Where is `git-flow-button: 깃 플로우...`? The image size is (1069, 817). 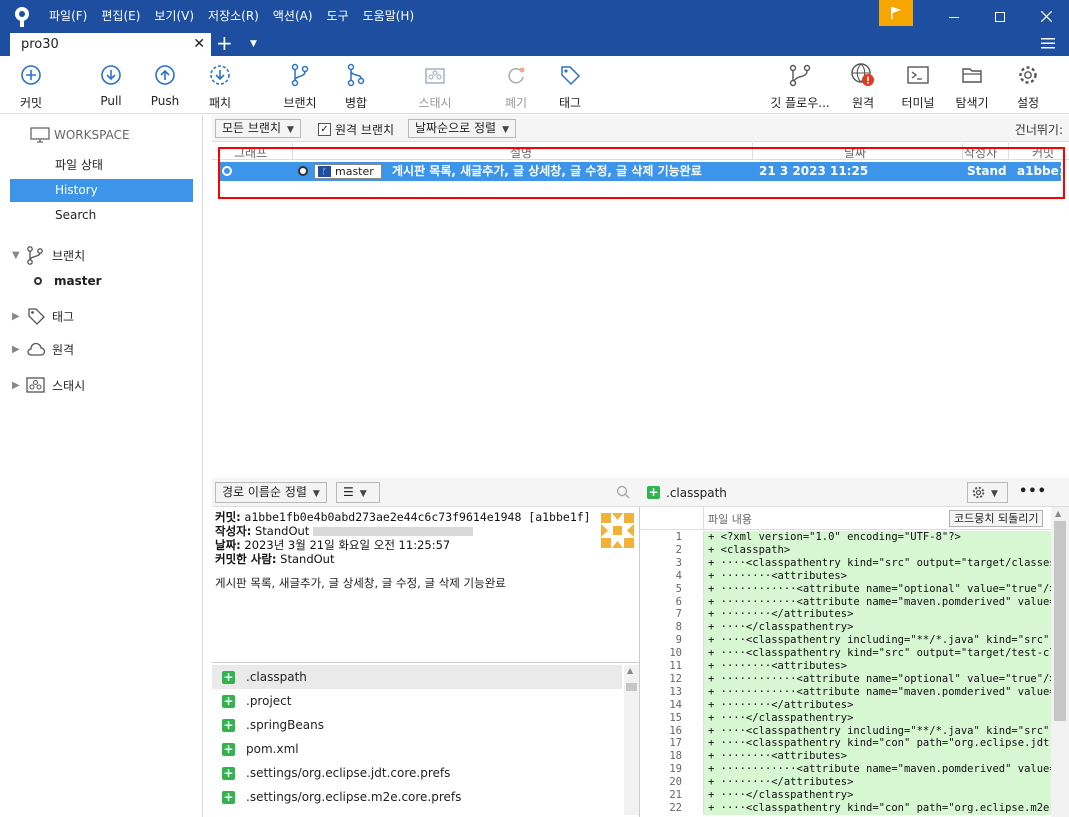 git-flow-button: 깃 플로우... is located at coordinates (800, 85).